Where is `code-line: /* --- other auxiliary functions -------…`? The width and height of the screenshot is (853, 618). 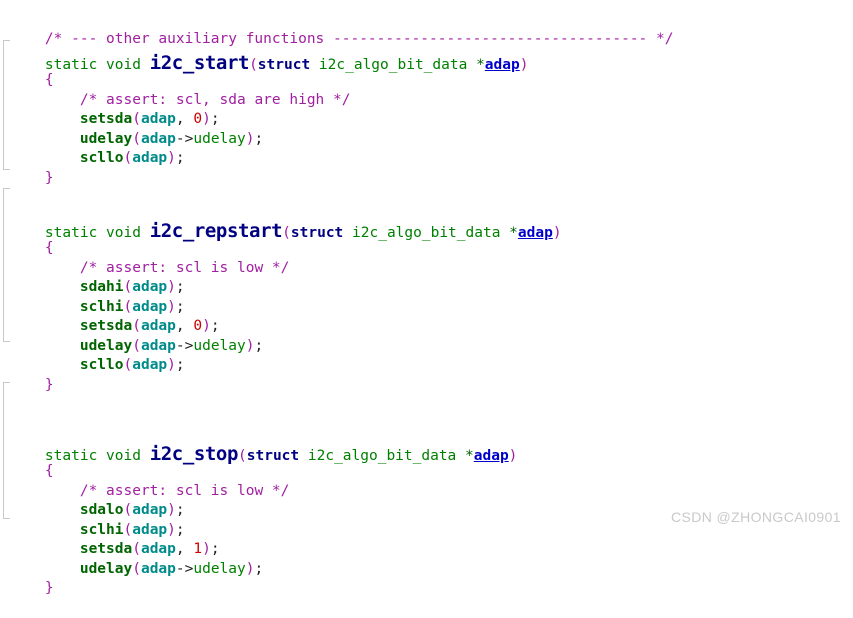 code-line: /* --- other auxiliary functions -------… is located at coordinates (426, 28).